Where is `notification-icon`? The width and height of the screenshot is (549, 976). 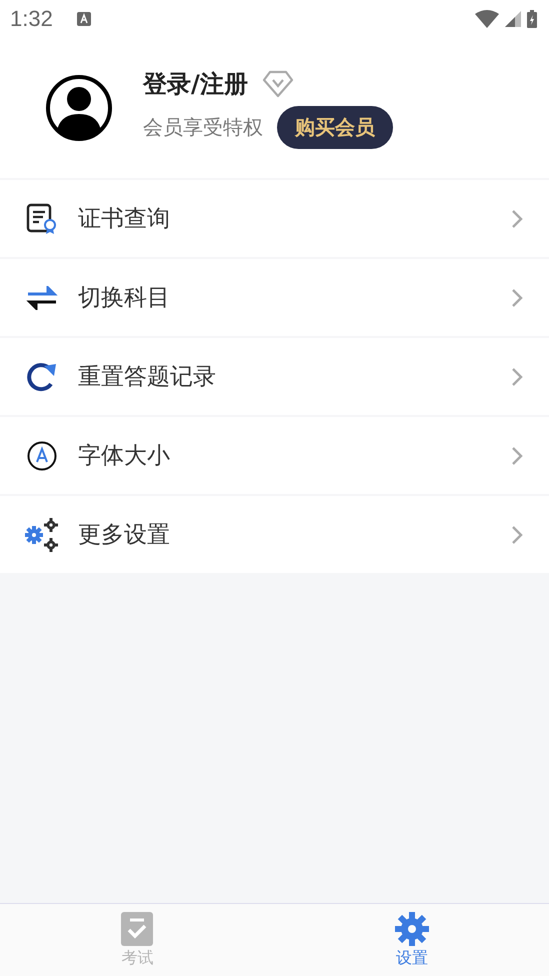
notification-icon is located at coordinates (83, 19).